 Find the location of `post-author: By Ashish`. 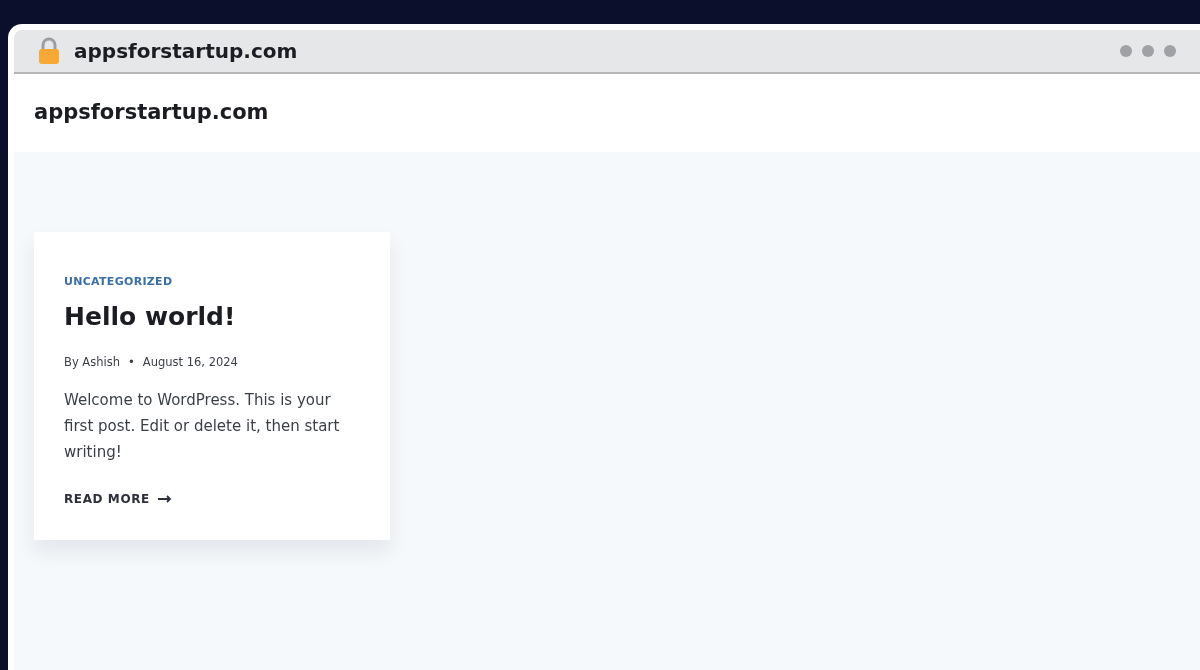

post-author: By Ashish is located at coordinates (92, 362).